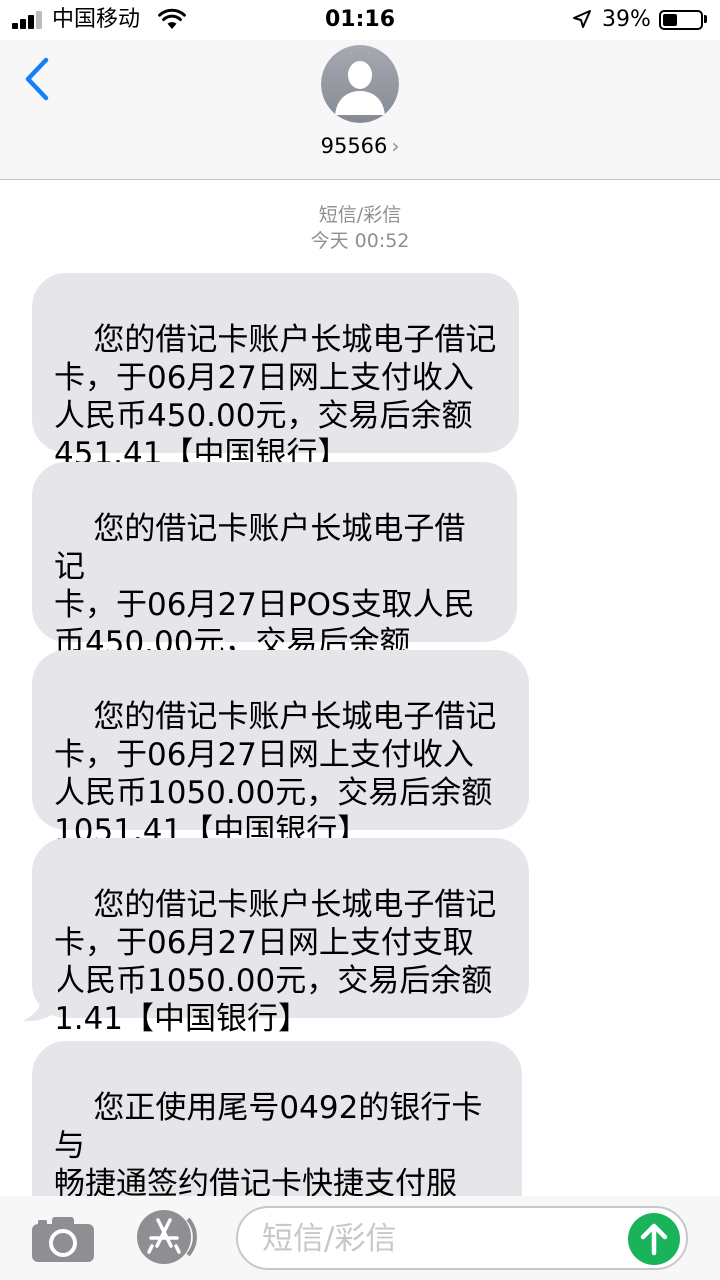 The width and height of the screenshot is (720, 1280). What do you see at coordinates (360, 84) in the screenshot?
I see `avatar-person-icon` at bounding box center [360, 84].